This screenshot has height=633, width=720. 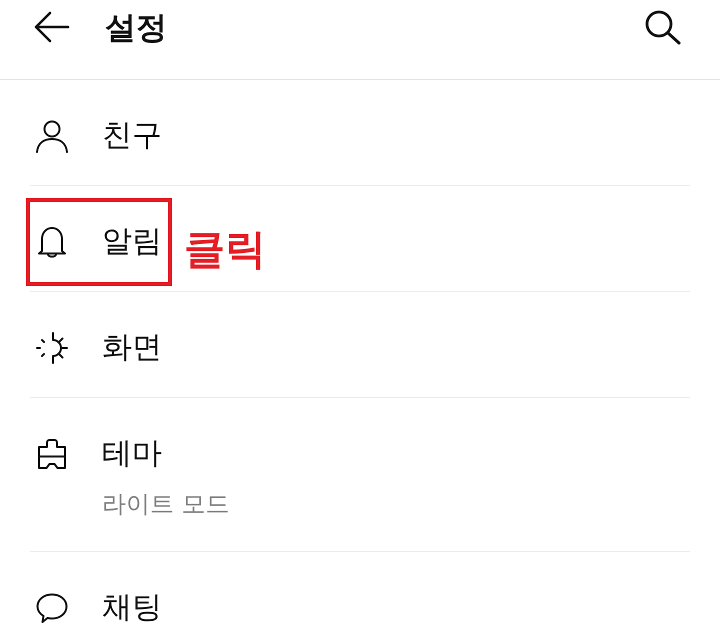 I want to click on speech-bubble-icon, so click(x=52, y=608).